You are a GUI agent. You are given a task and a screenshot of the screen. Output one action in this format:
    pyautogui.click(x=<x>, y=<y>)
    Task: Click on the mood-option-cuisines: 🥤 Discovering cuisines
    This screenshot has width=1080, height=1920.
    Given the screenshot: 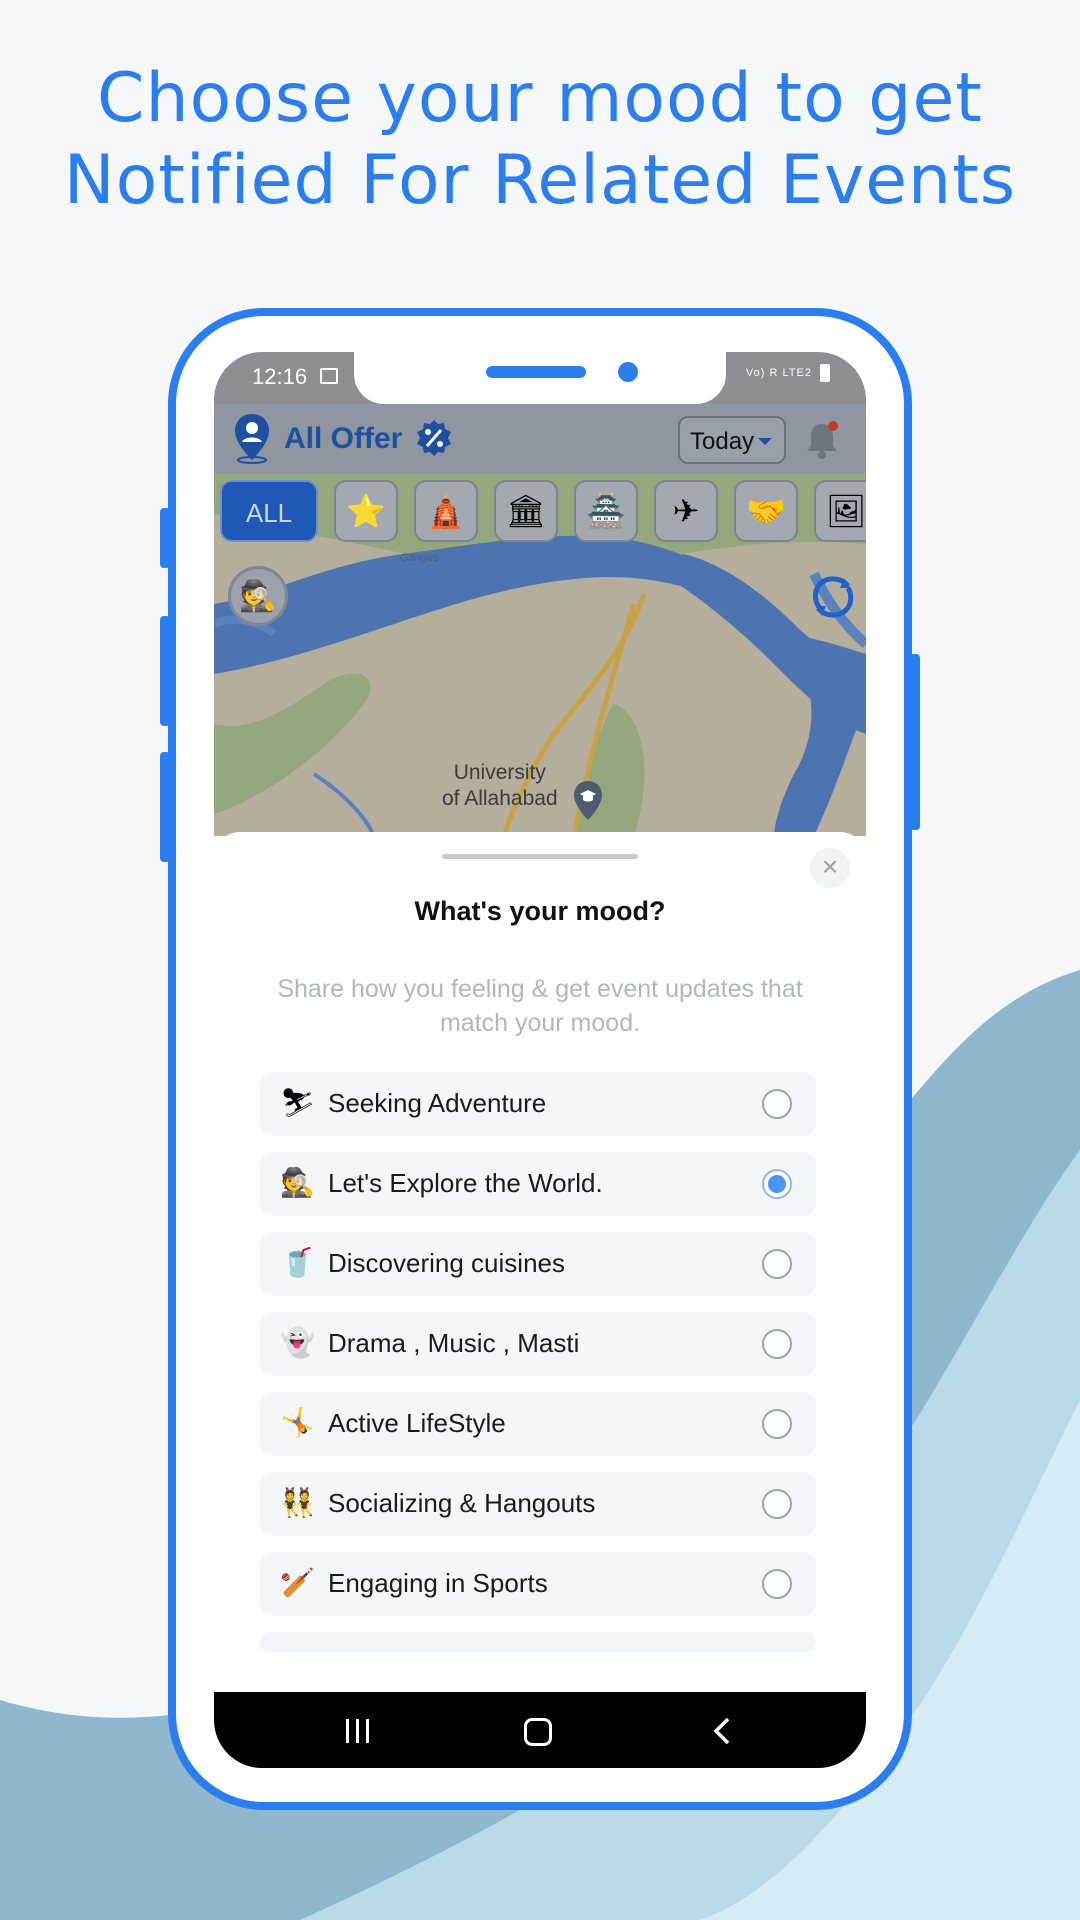 What is the action you would take?
    pyautogui.click(x=538, y=1264)
    